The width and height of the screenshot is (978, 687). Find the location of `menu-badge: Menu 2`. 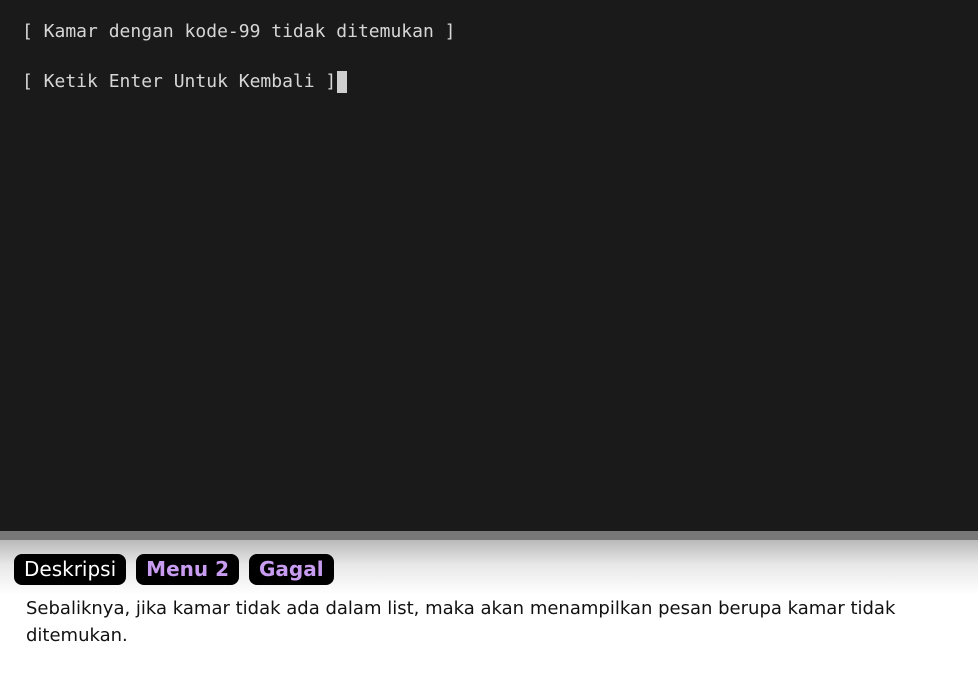

menu-badge: Menu 2 is located at coordinates (187, 569).